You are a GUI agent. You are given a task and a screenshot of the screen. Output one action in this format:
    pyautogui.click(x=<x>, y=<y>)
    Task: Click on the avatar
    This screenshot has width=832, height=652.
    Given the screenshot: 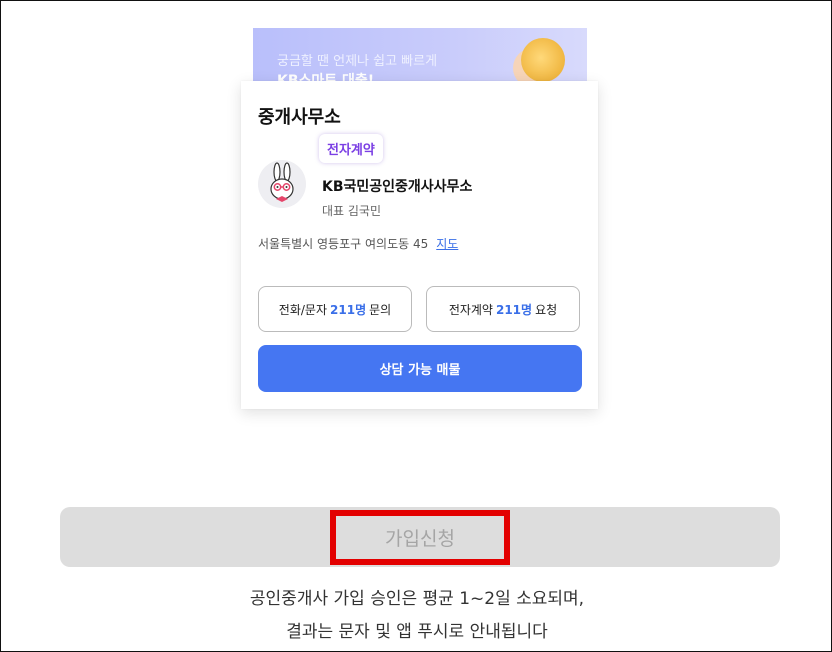 What is the action you would take?
    pyautogui.click(x=282, y=184)
    